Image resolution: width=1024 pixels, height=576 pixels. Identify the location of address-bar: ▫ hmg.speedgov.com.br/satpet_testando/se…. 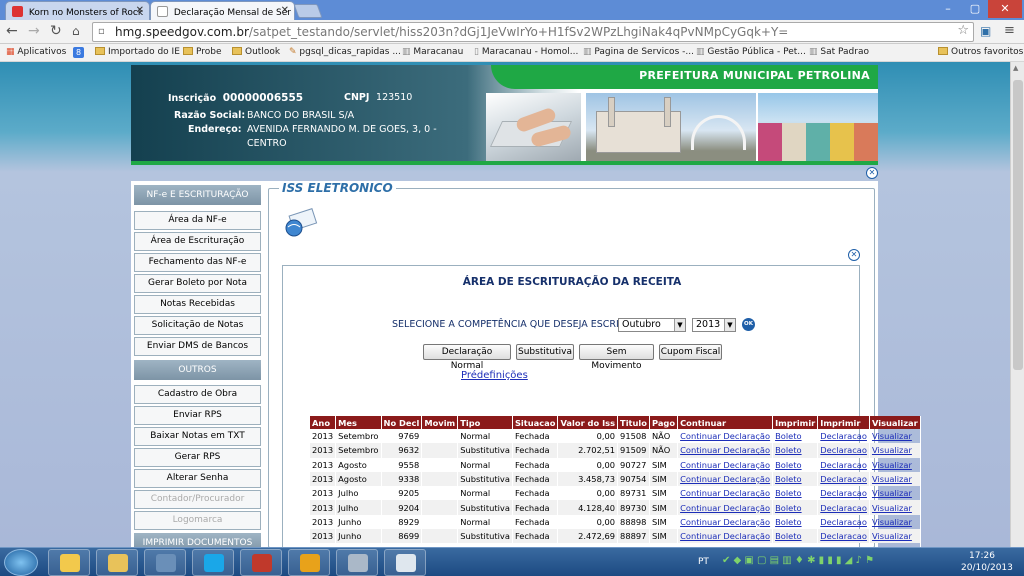
(533, 32).